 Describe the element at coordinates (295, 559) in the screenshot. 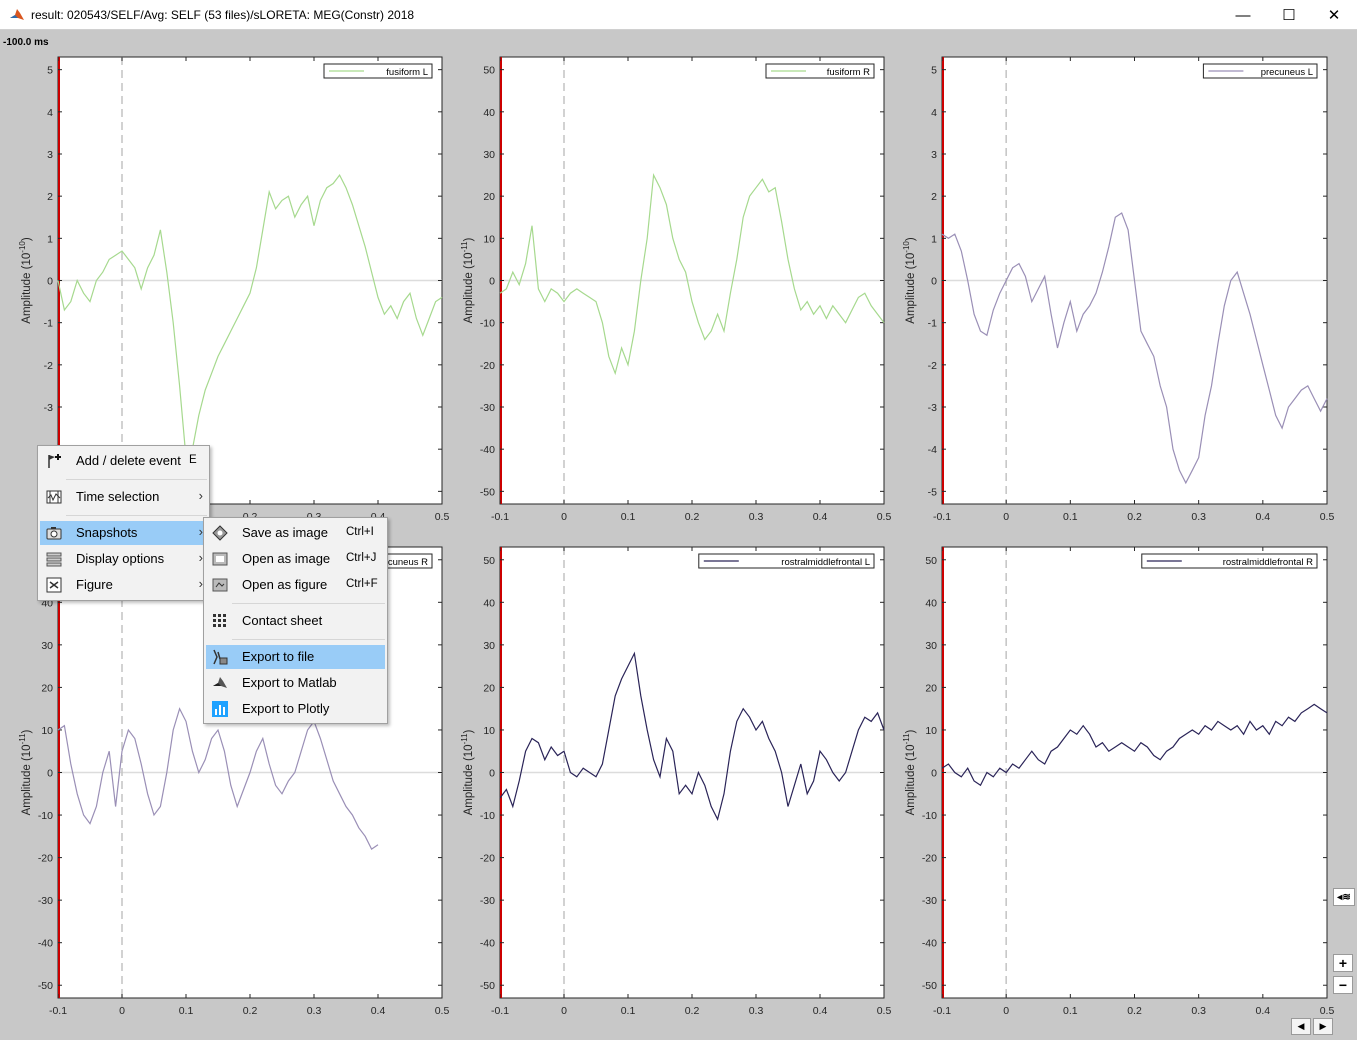

I see `submenu-item-open-as-image: Open as image Ctrl+J` at that location.